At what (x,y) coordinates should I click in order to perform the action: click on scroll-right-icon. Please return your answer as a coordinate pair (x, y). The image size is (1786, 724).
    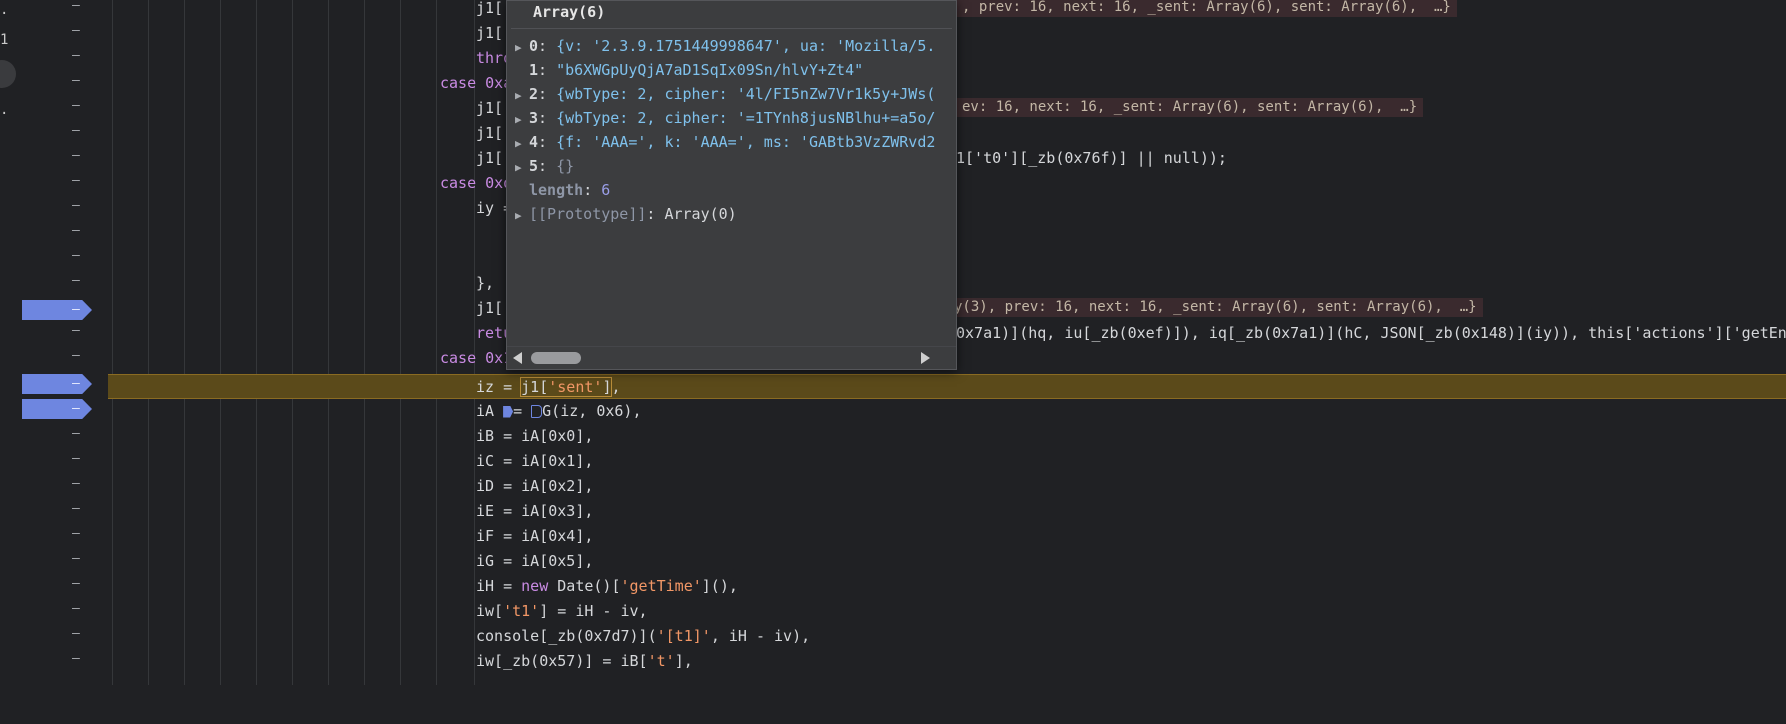
    Looking at the image, I should click on (925, 358).